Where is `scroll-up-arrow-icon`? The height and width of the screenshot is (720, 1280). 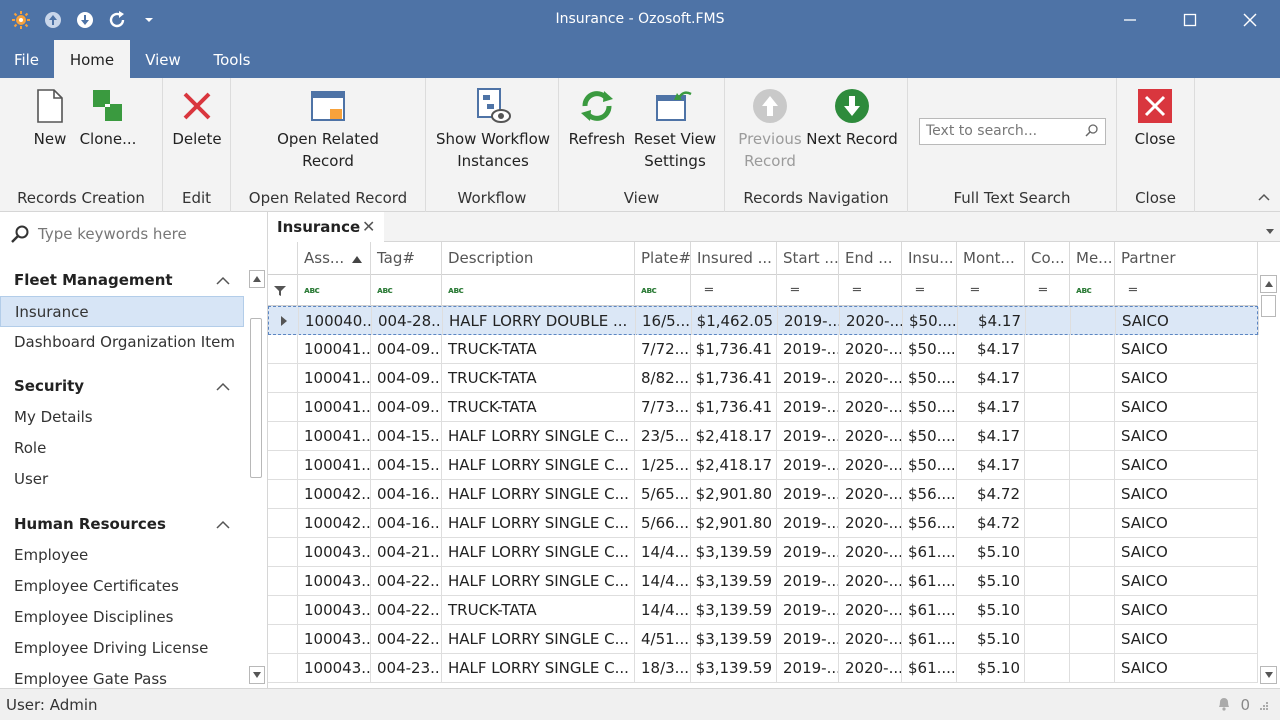 scroll-up-arrow-icon is located at coordinates (257, 279).